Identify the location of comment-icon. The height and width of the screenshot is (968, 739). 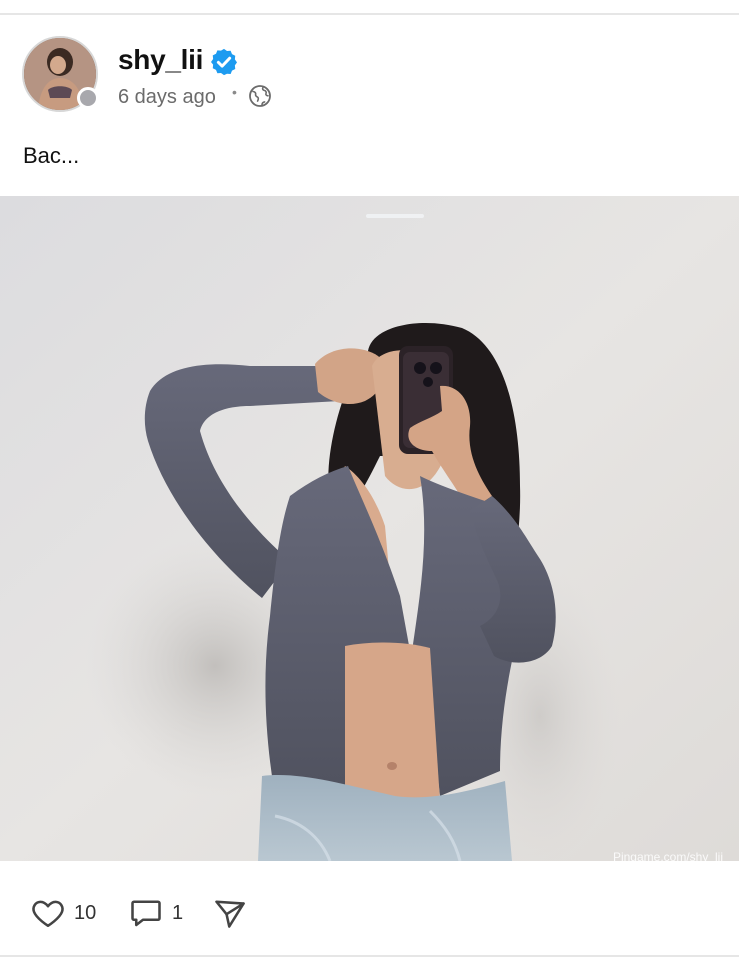
(146, 913).